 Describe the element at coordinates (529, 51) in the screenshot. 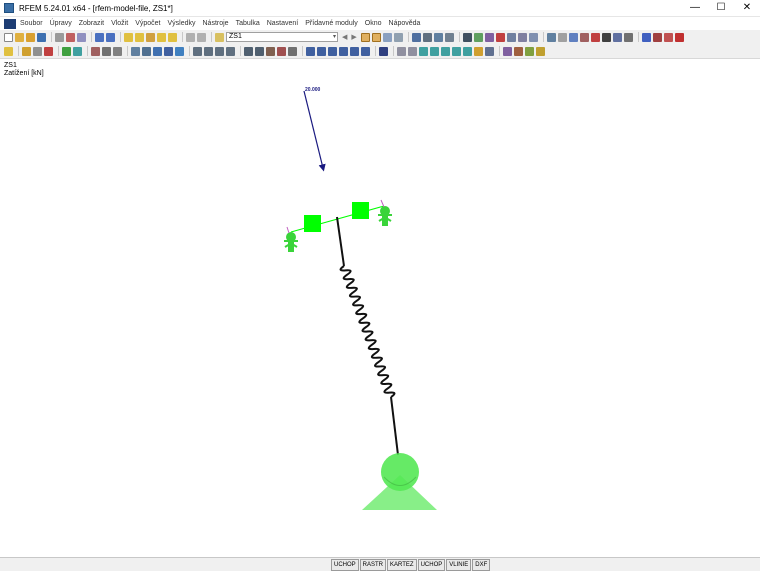

I see `check-icon` at that location.